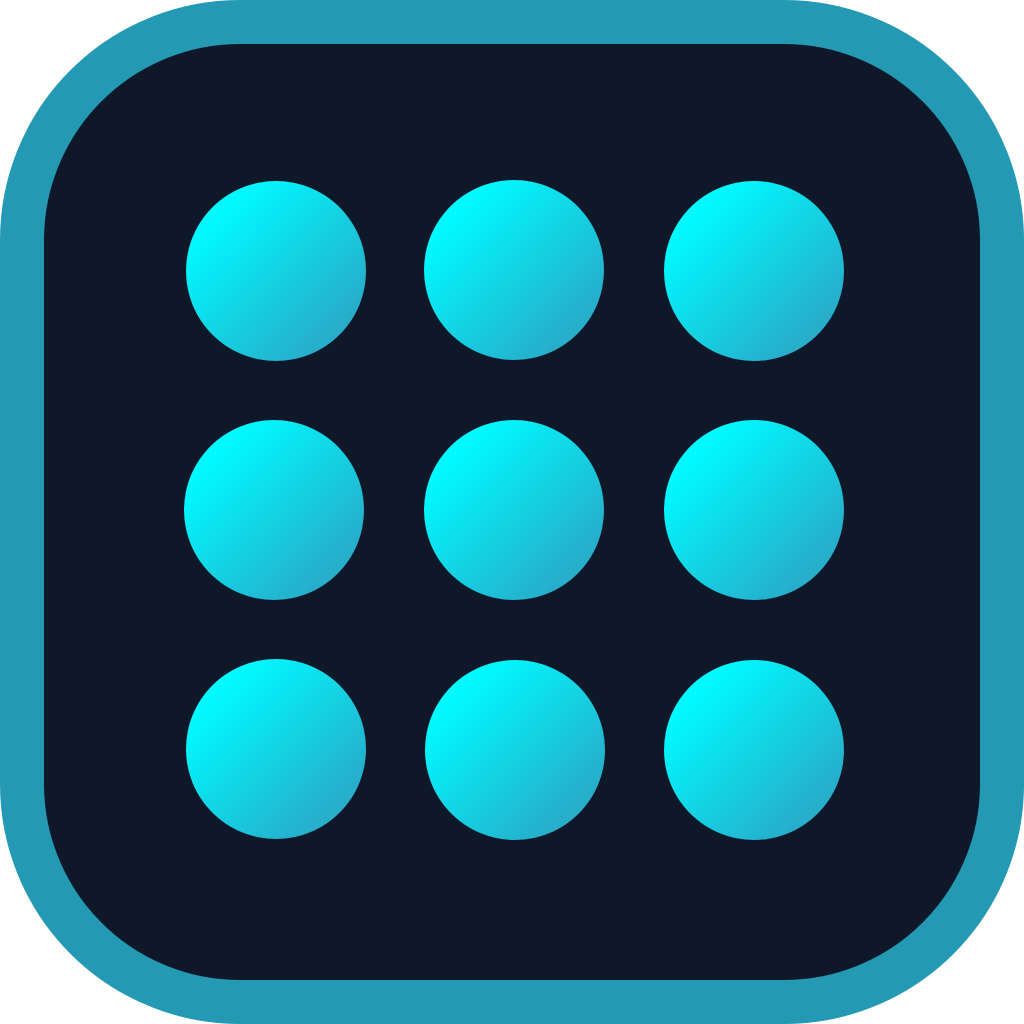 The height and width of the screenshot is (1024, 1024). Describe the element at coordinates (514, 270) in the screenshot. I see `dot-r1-c2` at that location.